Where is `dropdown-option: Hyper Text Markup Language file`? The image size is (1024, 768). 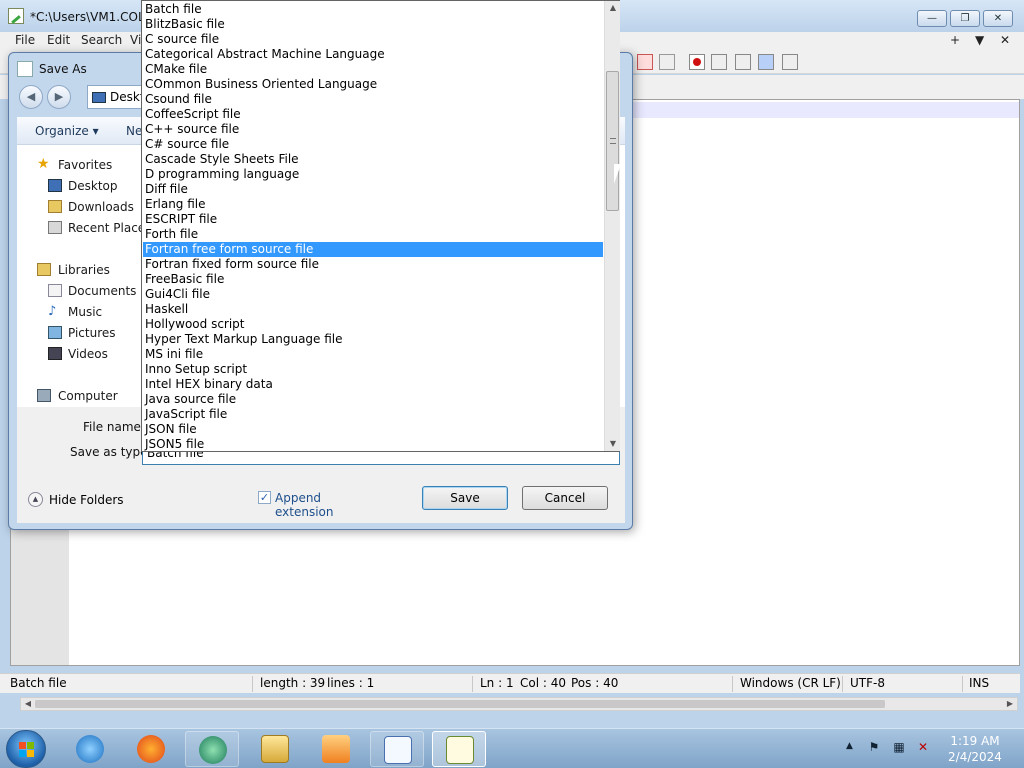
dropdown-option: Hyper Text Markup Language file is located at coordinates (373, 339).